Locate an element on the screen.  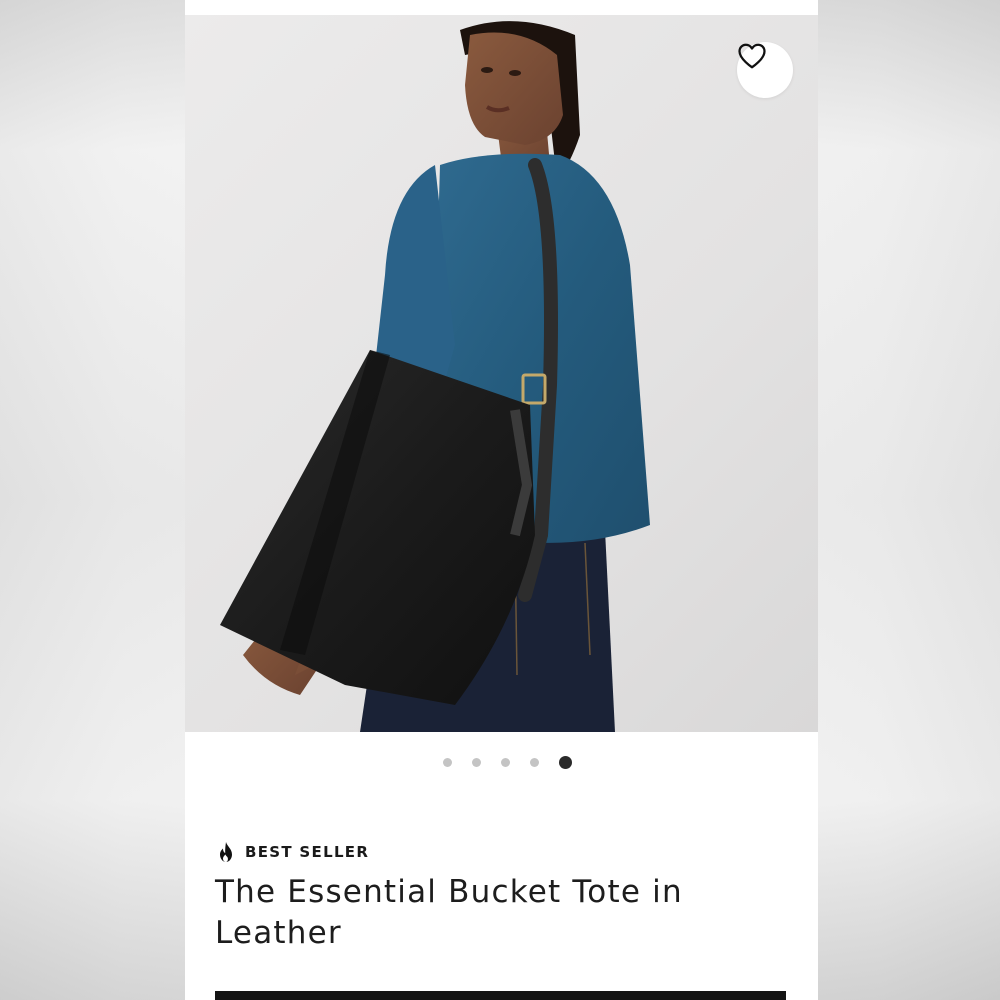
badge-label: BEST SELLER is located at coordinates (307, 852).